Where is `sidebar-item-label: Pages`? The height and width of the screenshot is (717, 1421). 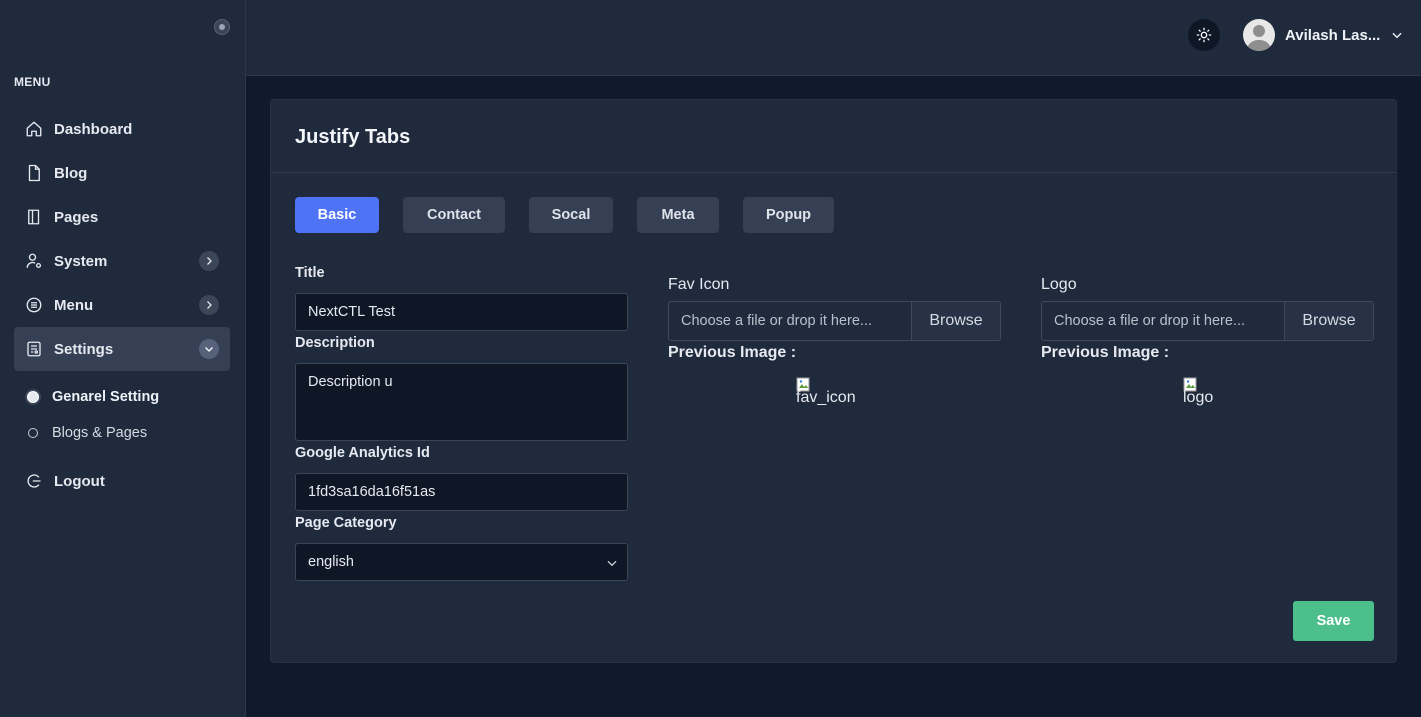
sidebar-item-label: Pages is located at coordinates (76, 217).